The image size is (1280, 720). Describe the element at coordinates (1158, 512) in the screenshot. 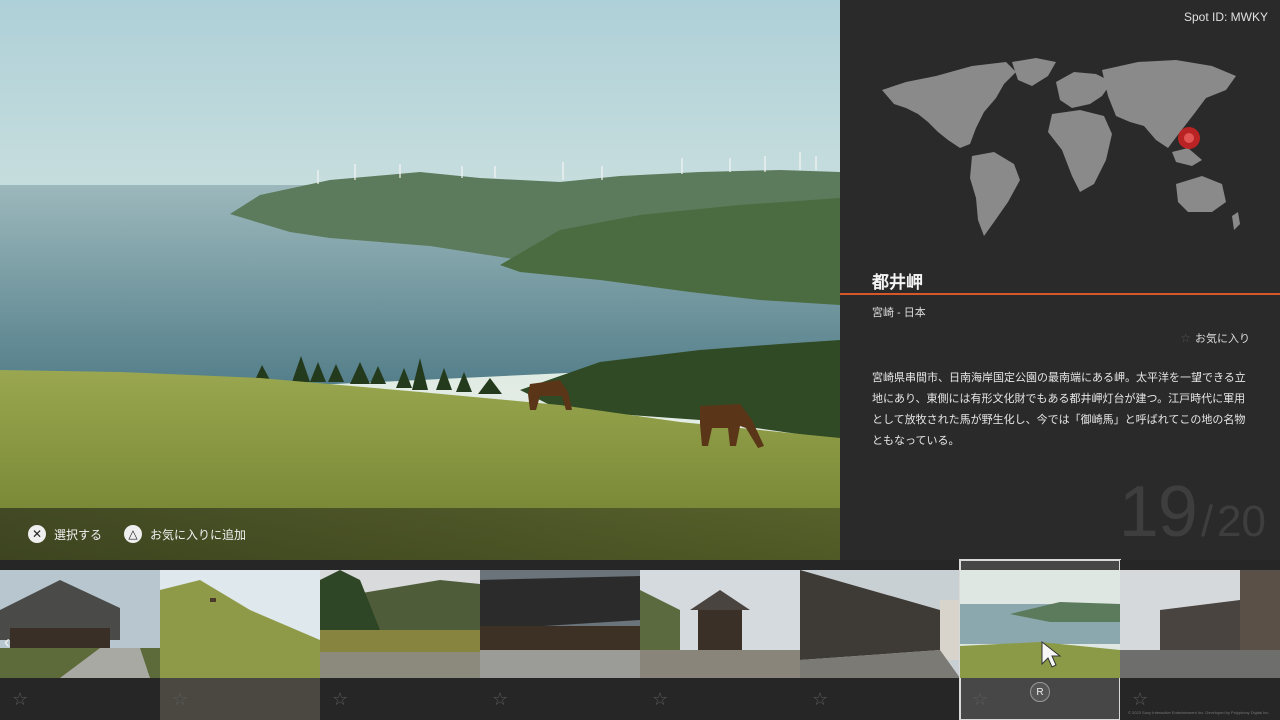

I see `counter-current: 19` at that location.